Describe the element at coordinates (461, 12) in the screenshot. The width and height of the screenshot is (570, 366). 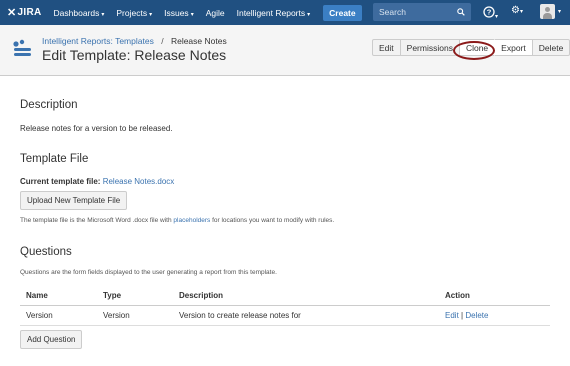
I see `search-icon` at that location.